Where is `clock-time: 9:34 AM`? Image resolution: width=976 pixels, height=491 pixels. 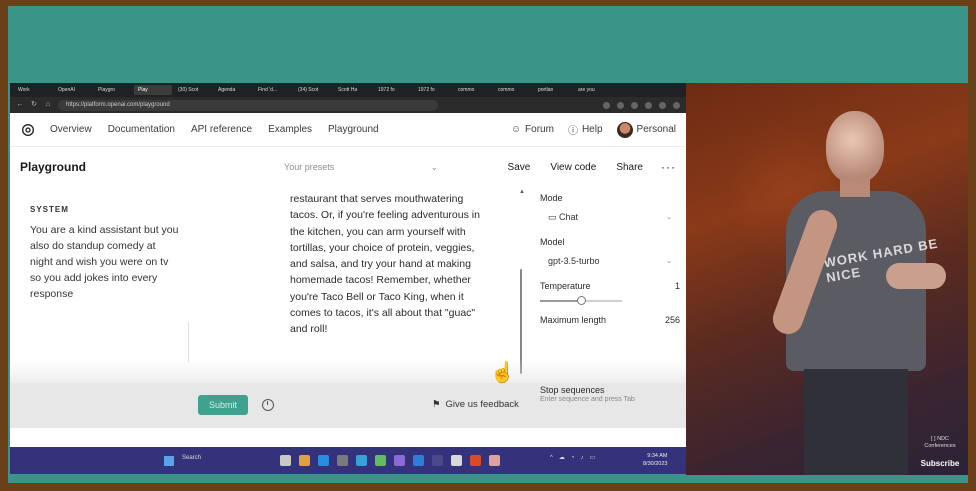
clock-time: 9:34 AM is located at coordinates (657, 456).